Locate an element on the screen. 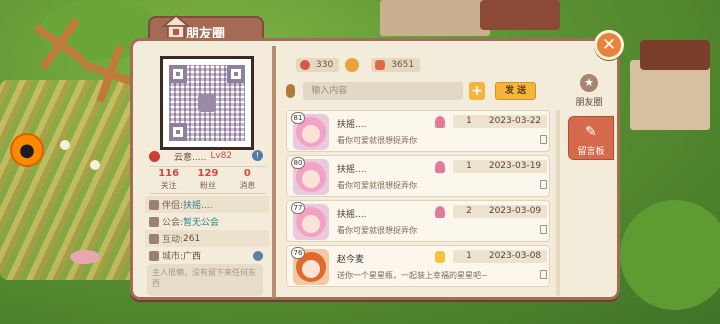 This screenshot has width=720, height=324. search-icon is located at coordinates (352, 65).